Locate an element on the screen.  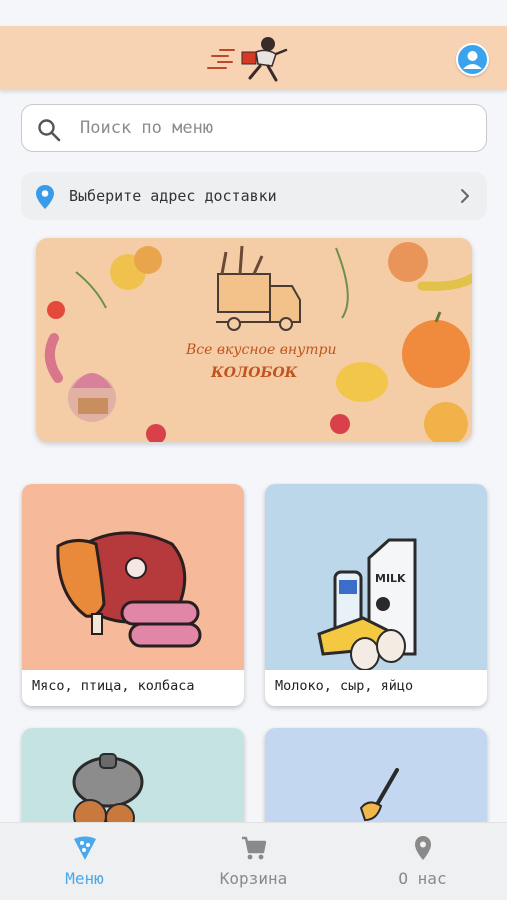
tab-about: О нас is located at coordinates (422, 861).